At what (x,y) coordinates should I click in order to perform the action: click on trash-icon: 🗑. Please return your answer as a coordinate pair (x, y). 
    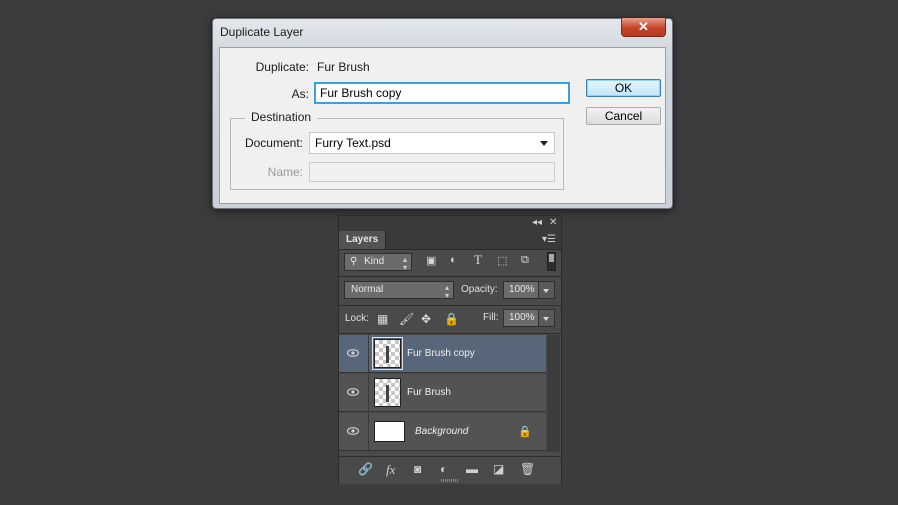
    Looking at the image, I should click on (527, 469).